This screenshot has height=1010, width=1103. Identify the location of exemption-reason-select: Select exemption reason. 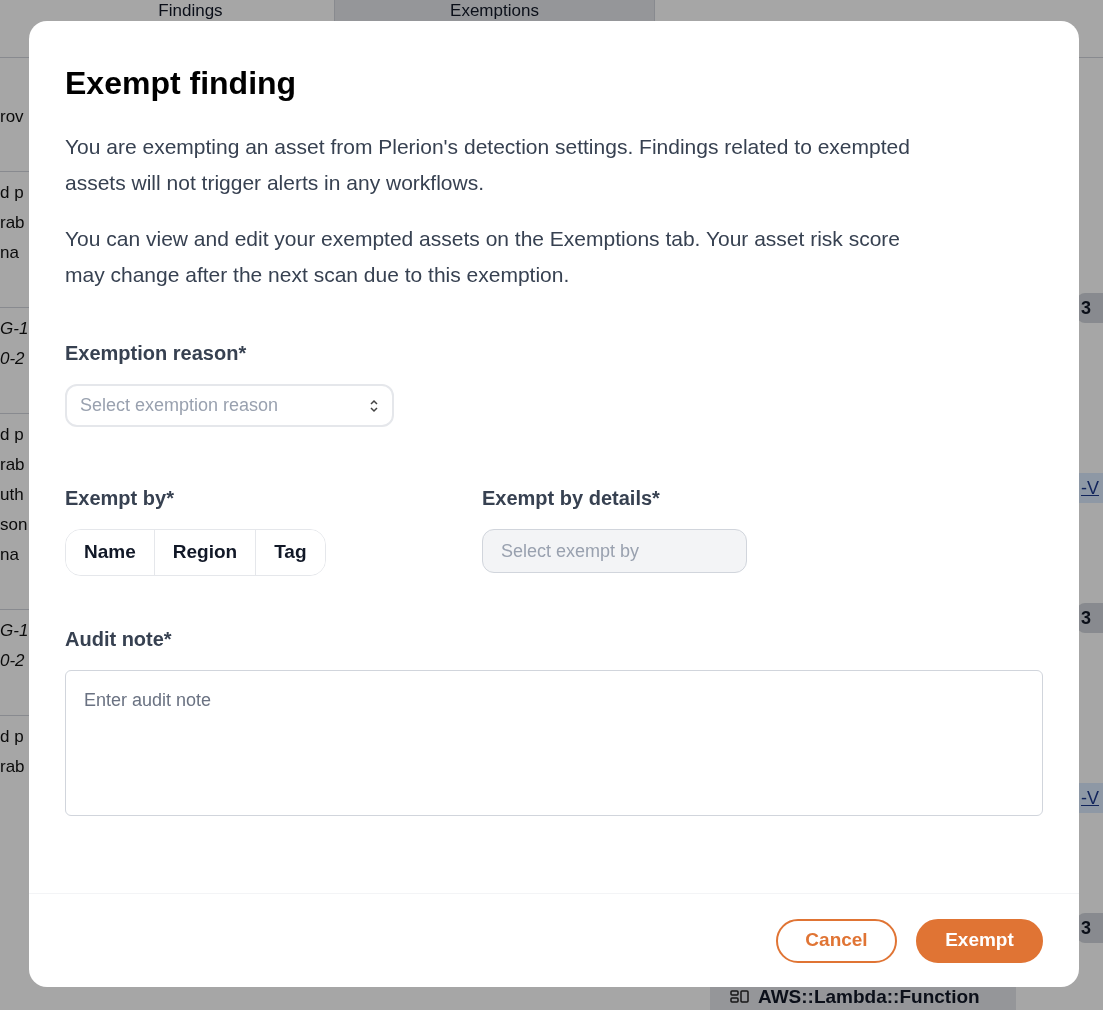
(229, 405).